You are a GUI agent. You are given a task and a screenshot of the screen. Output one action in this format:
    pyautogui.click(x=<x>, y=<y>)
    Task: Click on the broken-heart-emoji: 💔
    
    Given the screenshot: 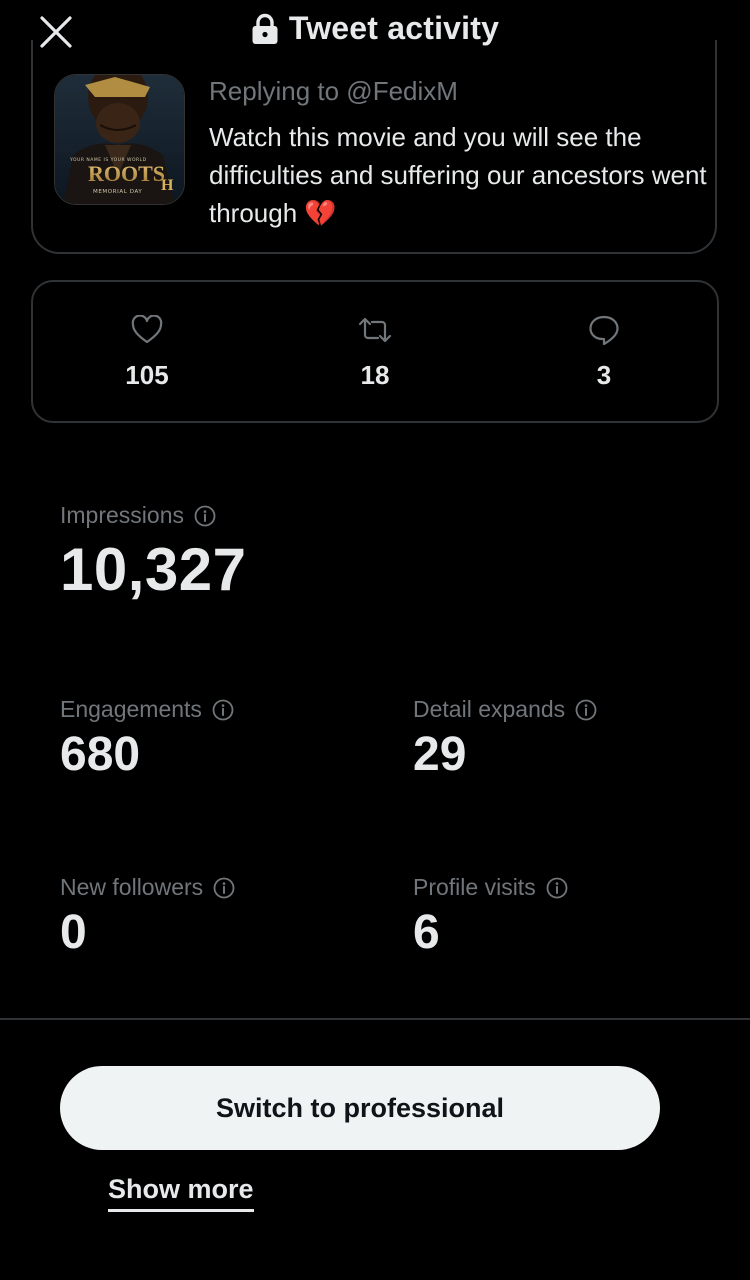 What is the action you would take?
    pyautogui.click(x=320, y=213)
    